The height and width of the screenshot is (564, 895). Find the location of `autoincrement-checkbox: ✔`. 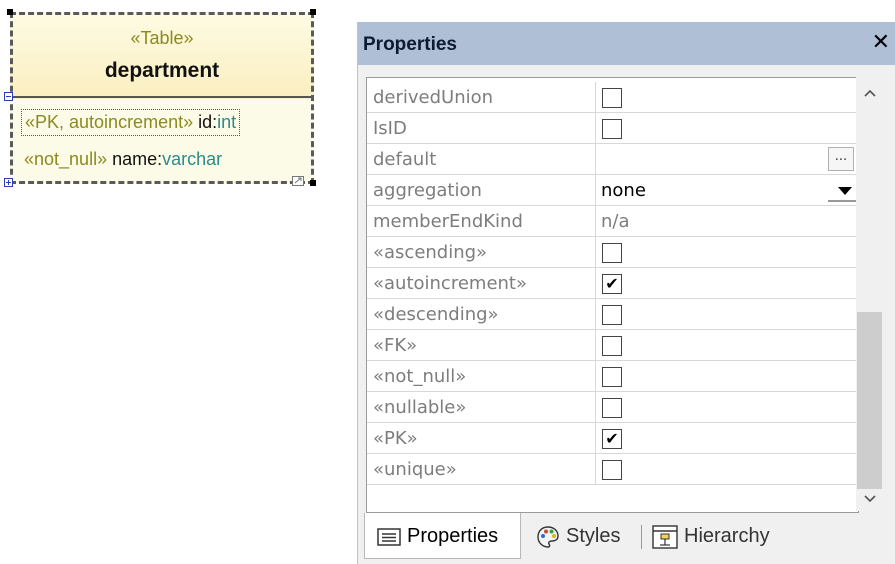

autoincrement-checkbox: ✔ is located at coordinates (612, 284).